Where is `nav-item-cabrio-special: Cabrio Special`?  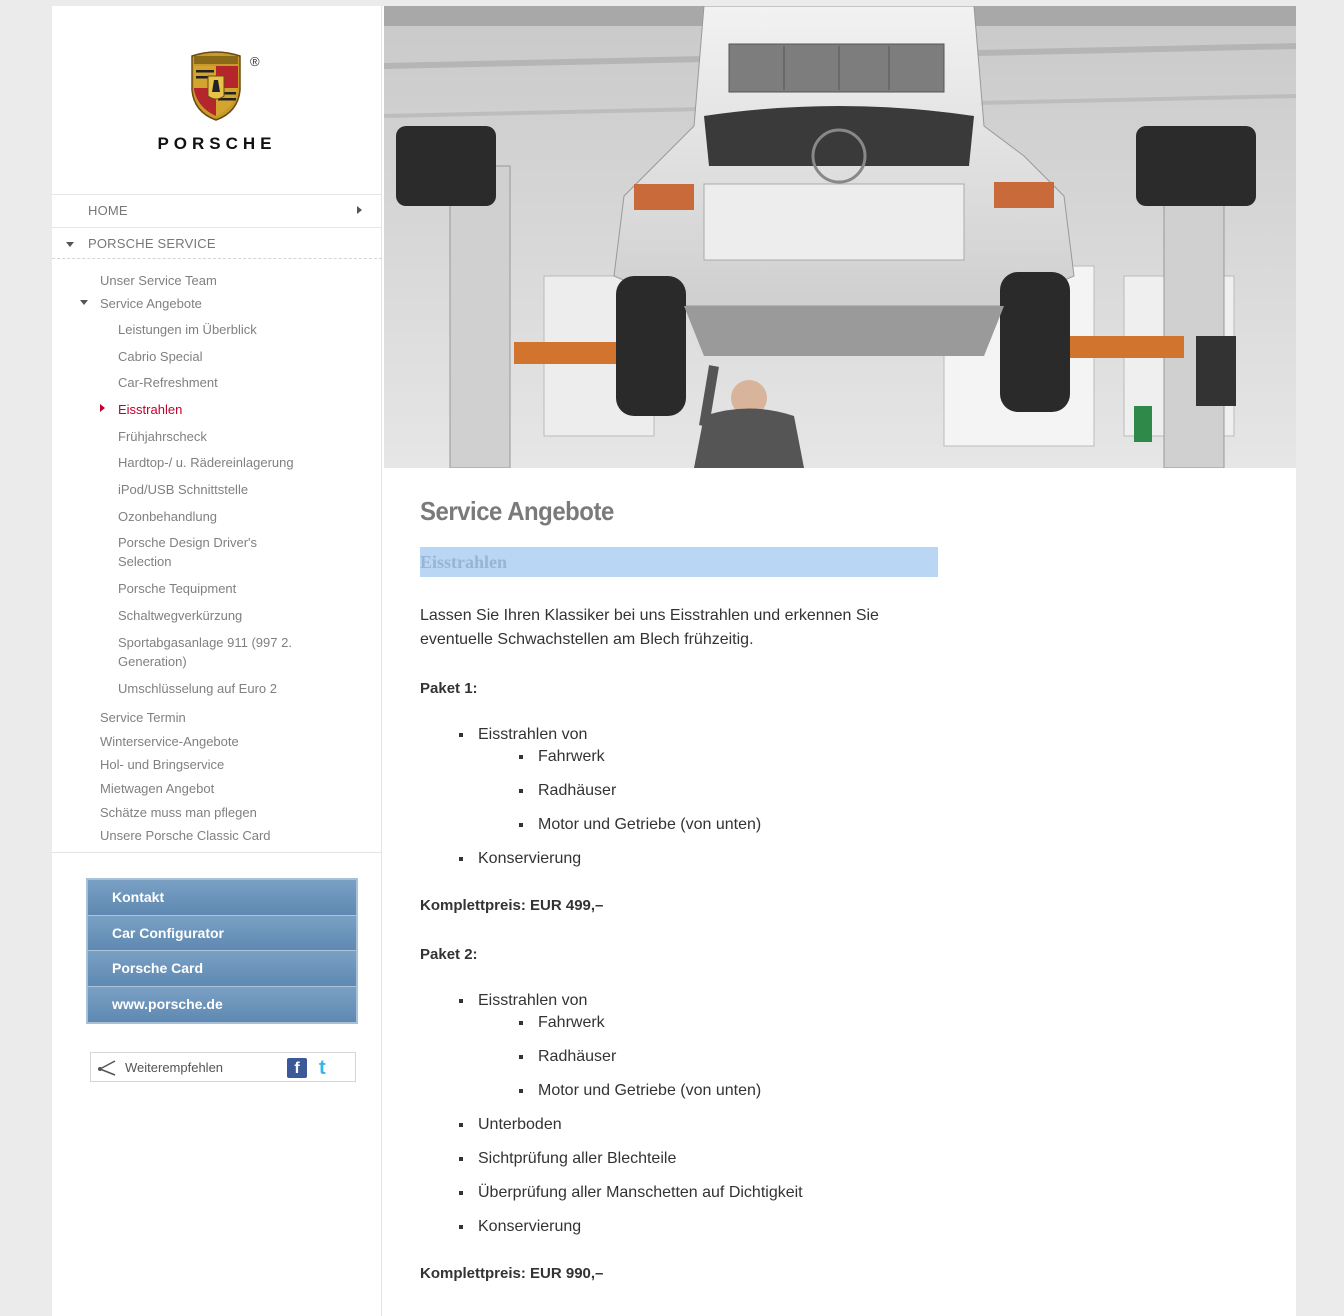 nav-item-cabrio-special: Cabrio Special is located at coordinates (228, 356).